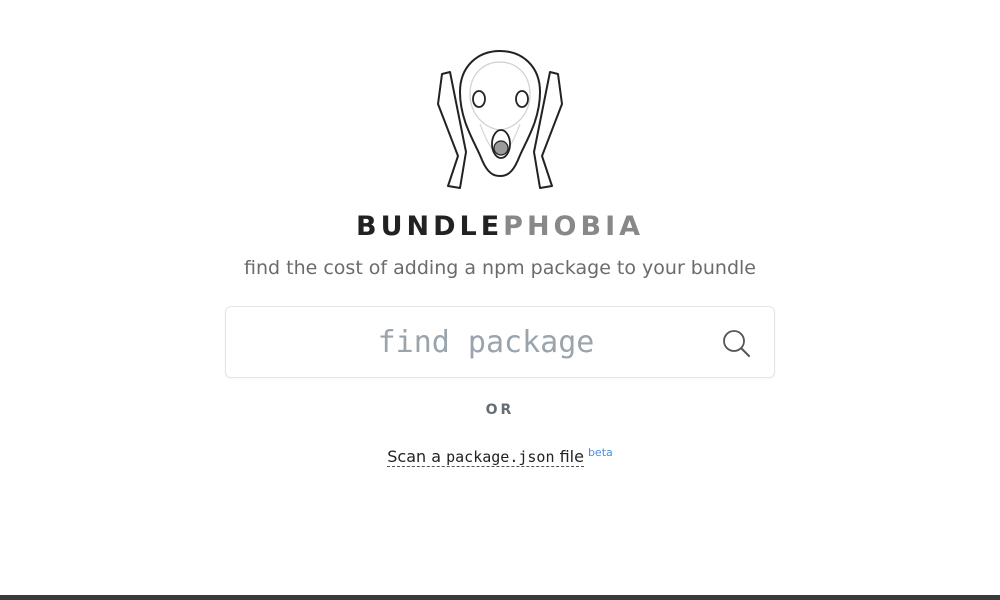  I want to click on bundlephobia-logo, so click(500, 120).